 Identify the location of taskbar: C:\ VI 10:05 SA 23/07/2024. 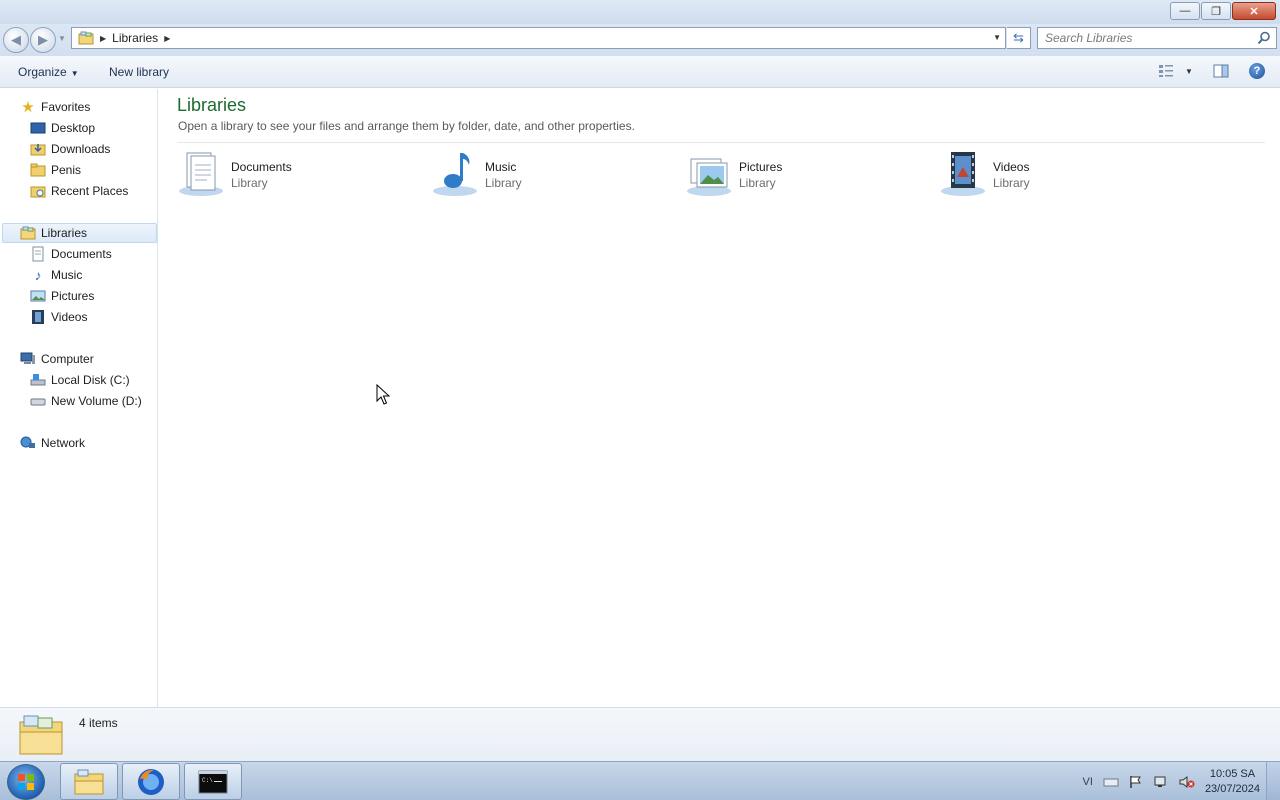
(640, 780).